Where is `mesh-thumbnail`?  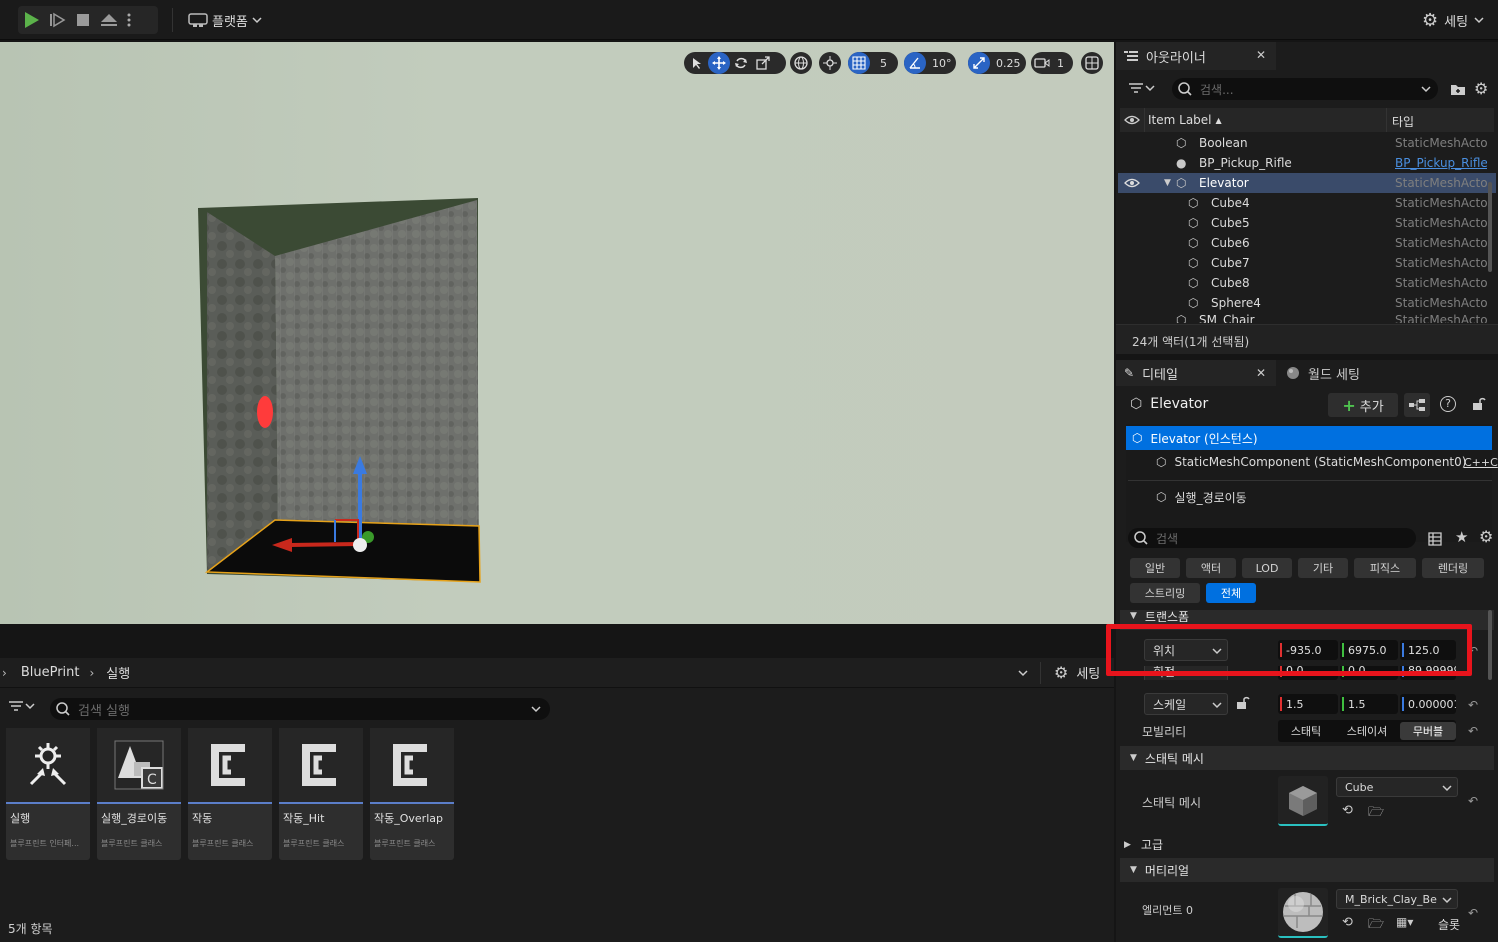
mesh-thumbnail is located at coordinates (1303, 801).